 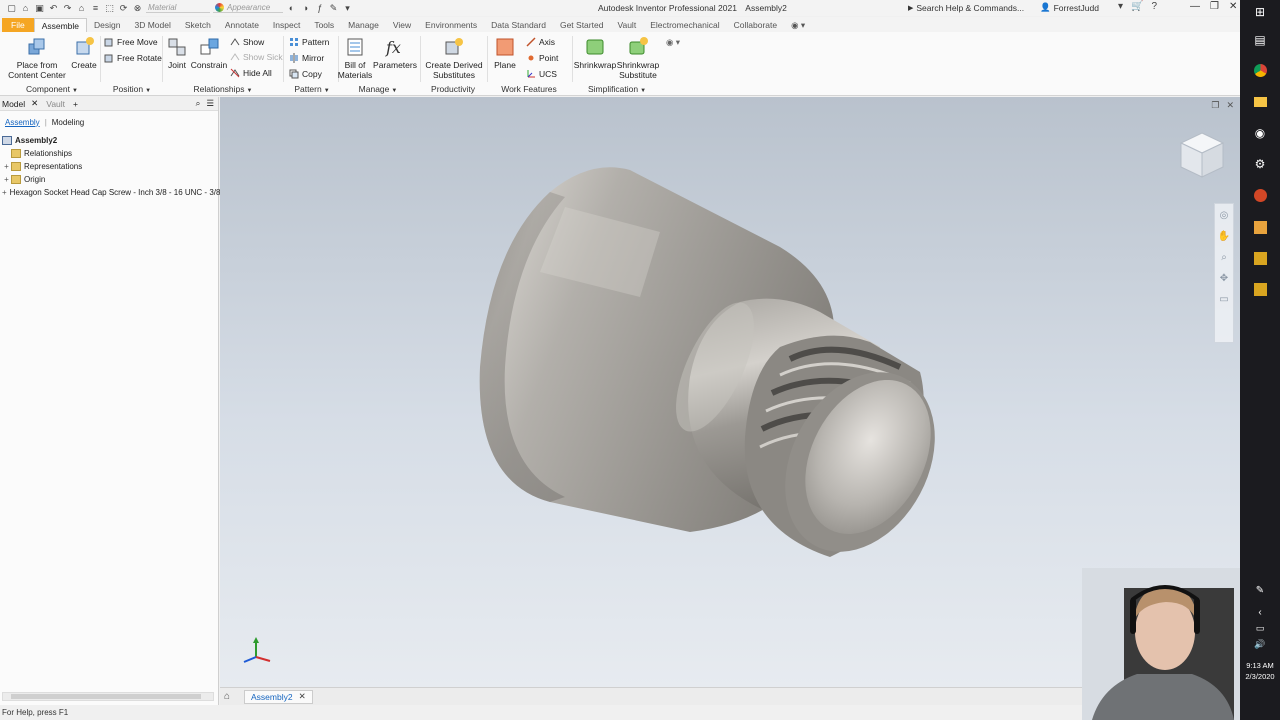 What do you see at coordinates (18, 25) in the screenshot?
I see `tab-file: File` at bounding box center [18, 25].